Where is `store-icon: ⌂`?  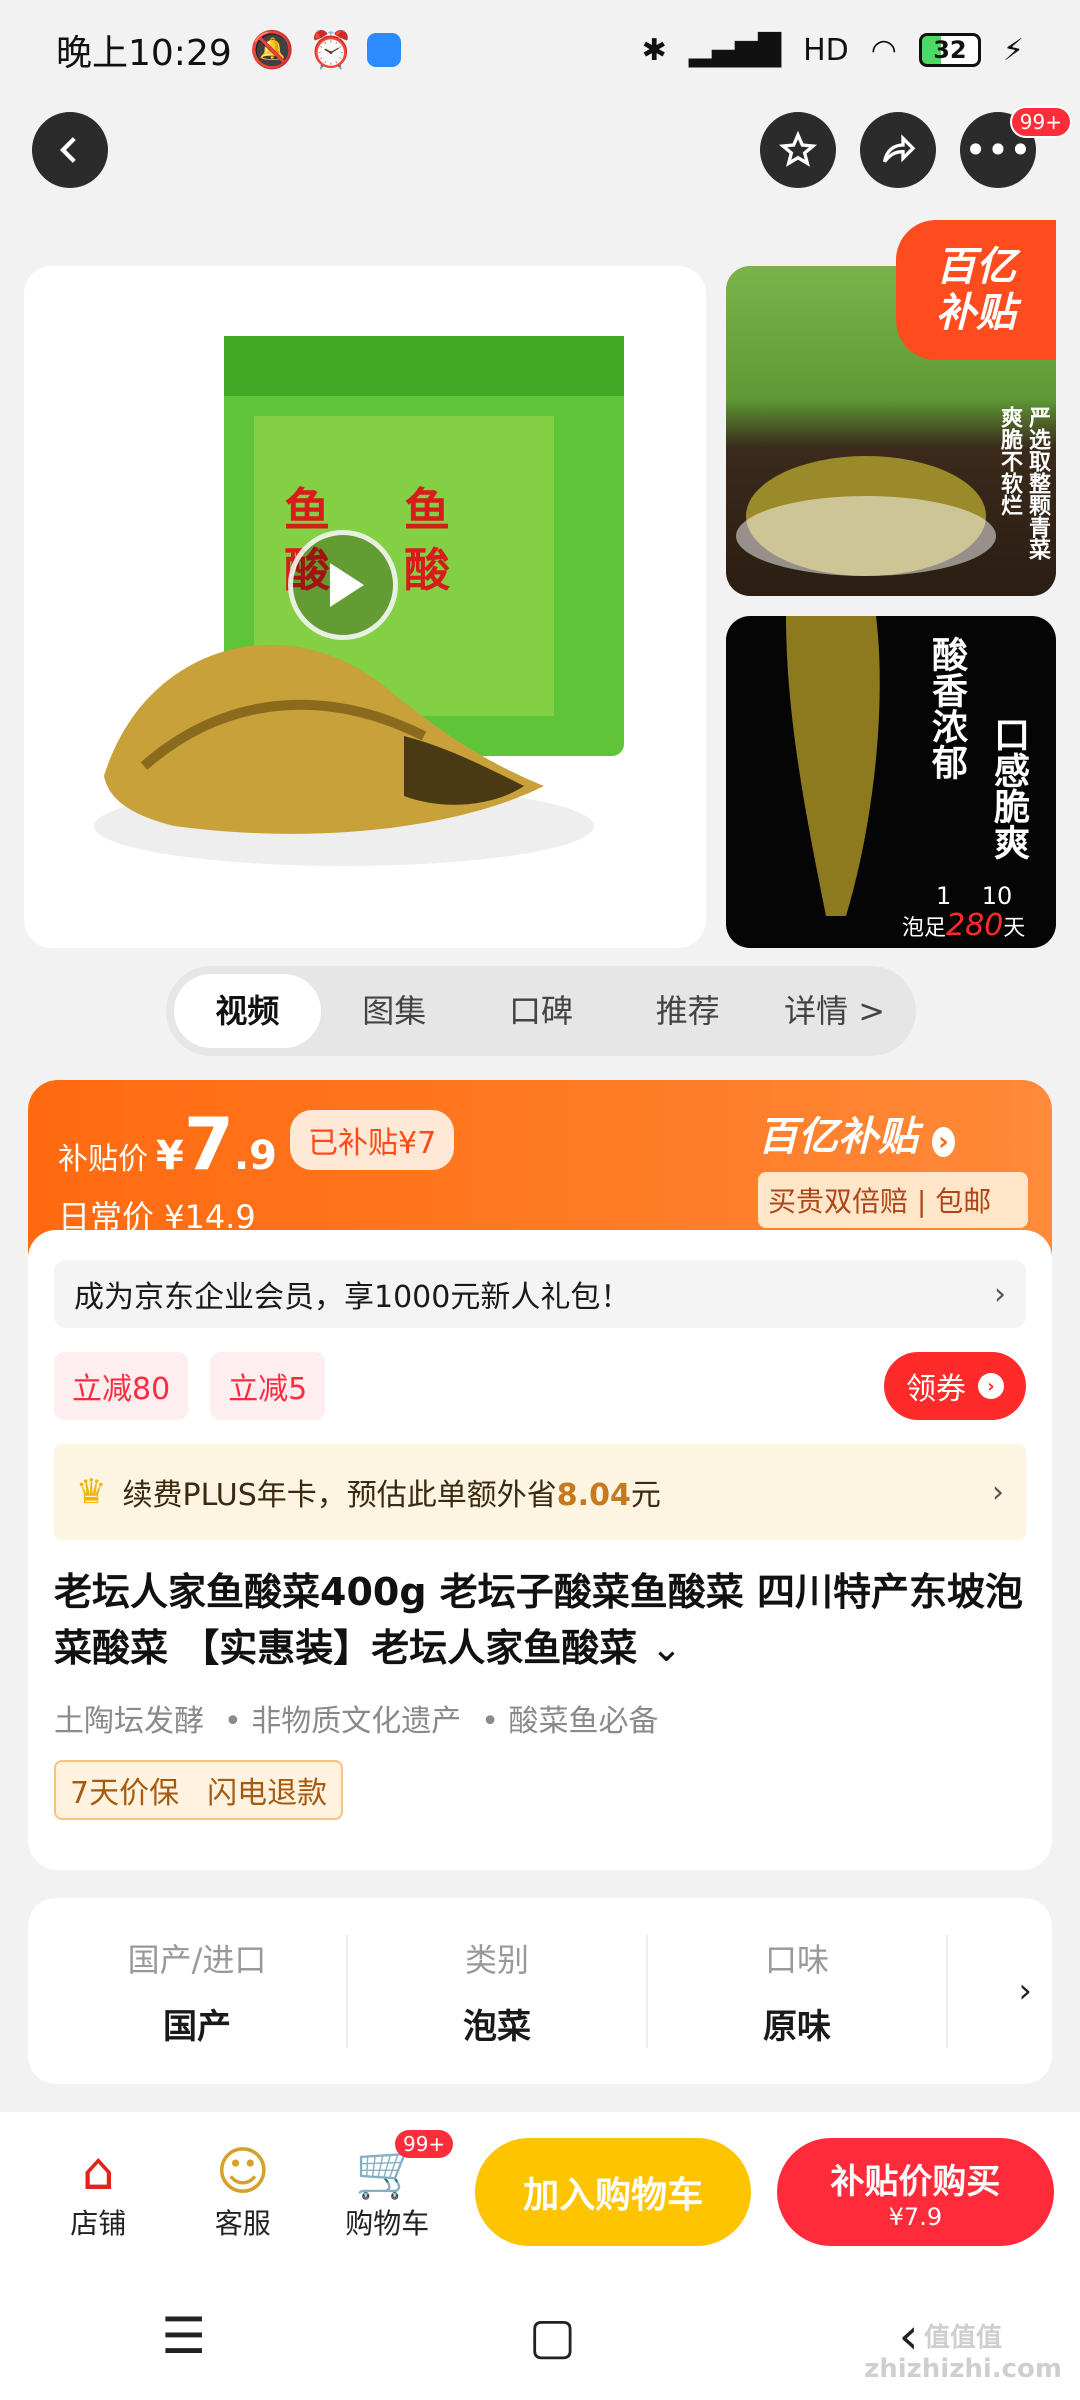 store-icon: ⌂ is located at coordinates (98, 2172).